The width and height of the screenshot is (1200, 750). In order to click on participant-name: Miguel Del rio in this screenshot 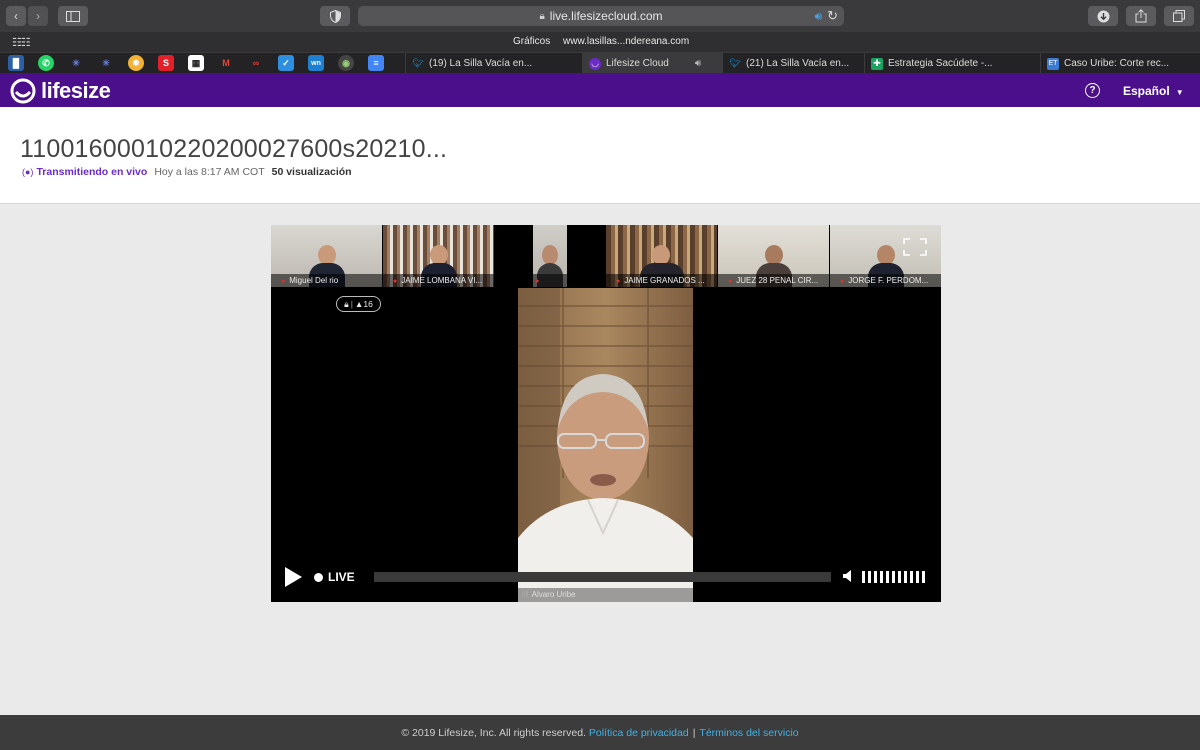, I will do `click(314, 280)`.